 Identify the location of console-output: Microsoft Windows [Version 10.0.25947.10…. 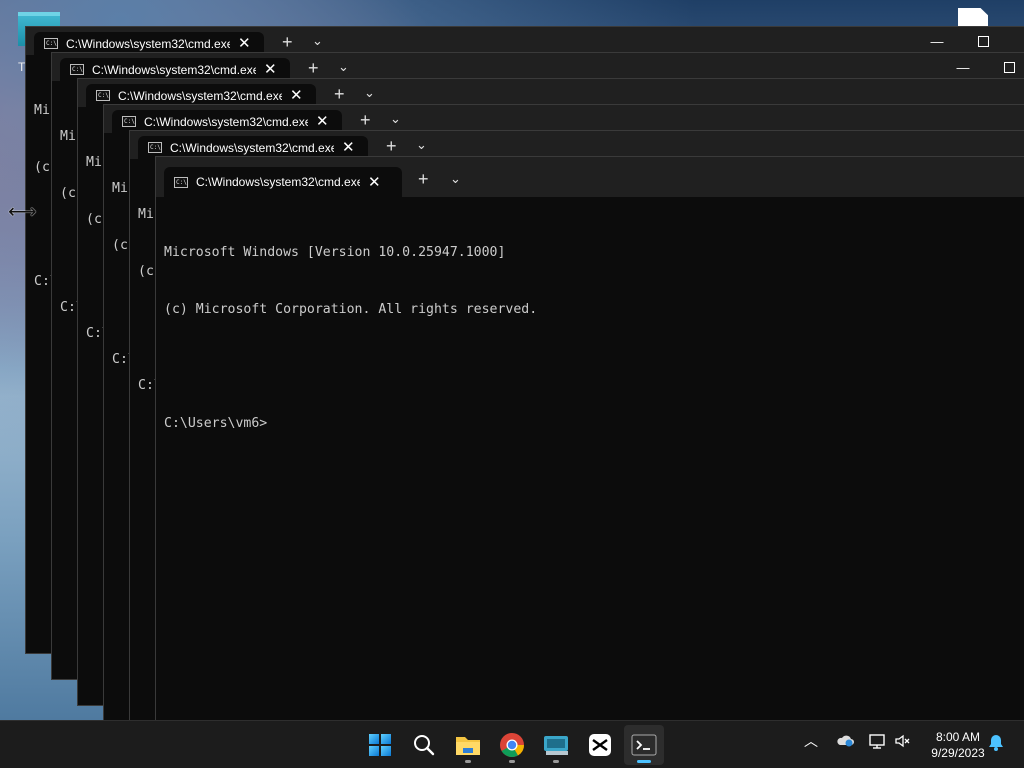
(350, 338).